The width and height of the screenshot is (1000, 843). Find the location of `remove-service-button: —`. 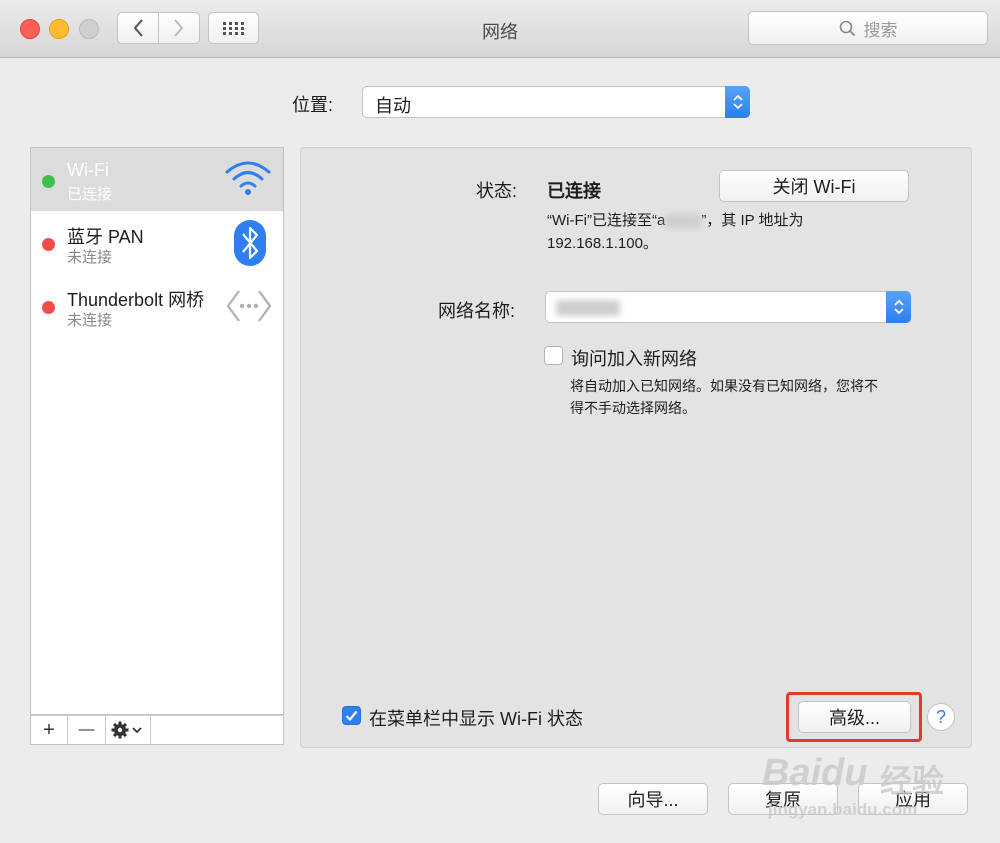

remove-service-button: — is located at coordinates (87, 730).